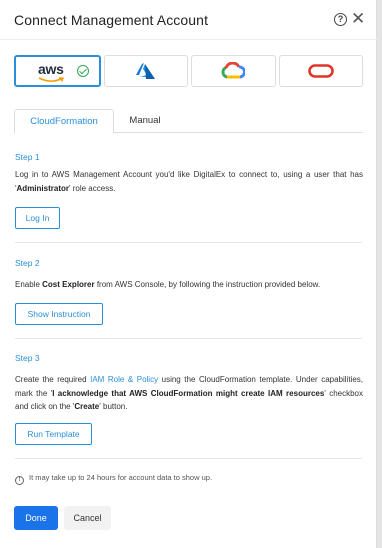 The width and height of the screenshot is (382, 548). I want to click on google-cloud-icon, so click(233, 70).